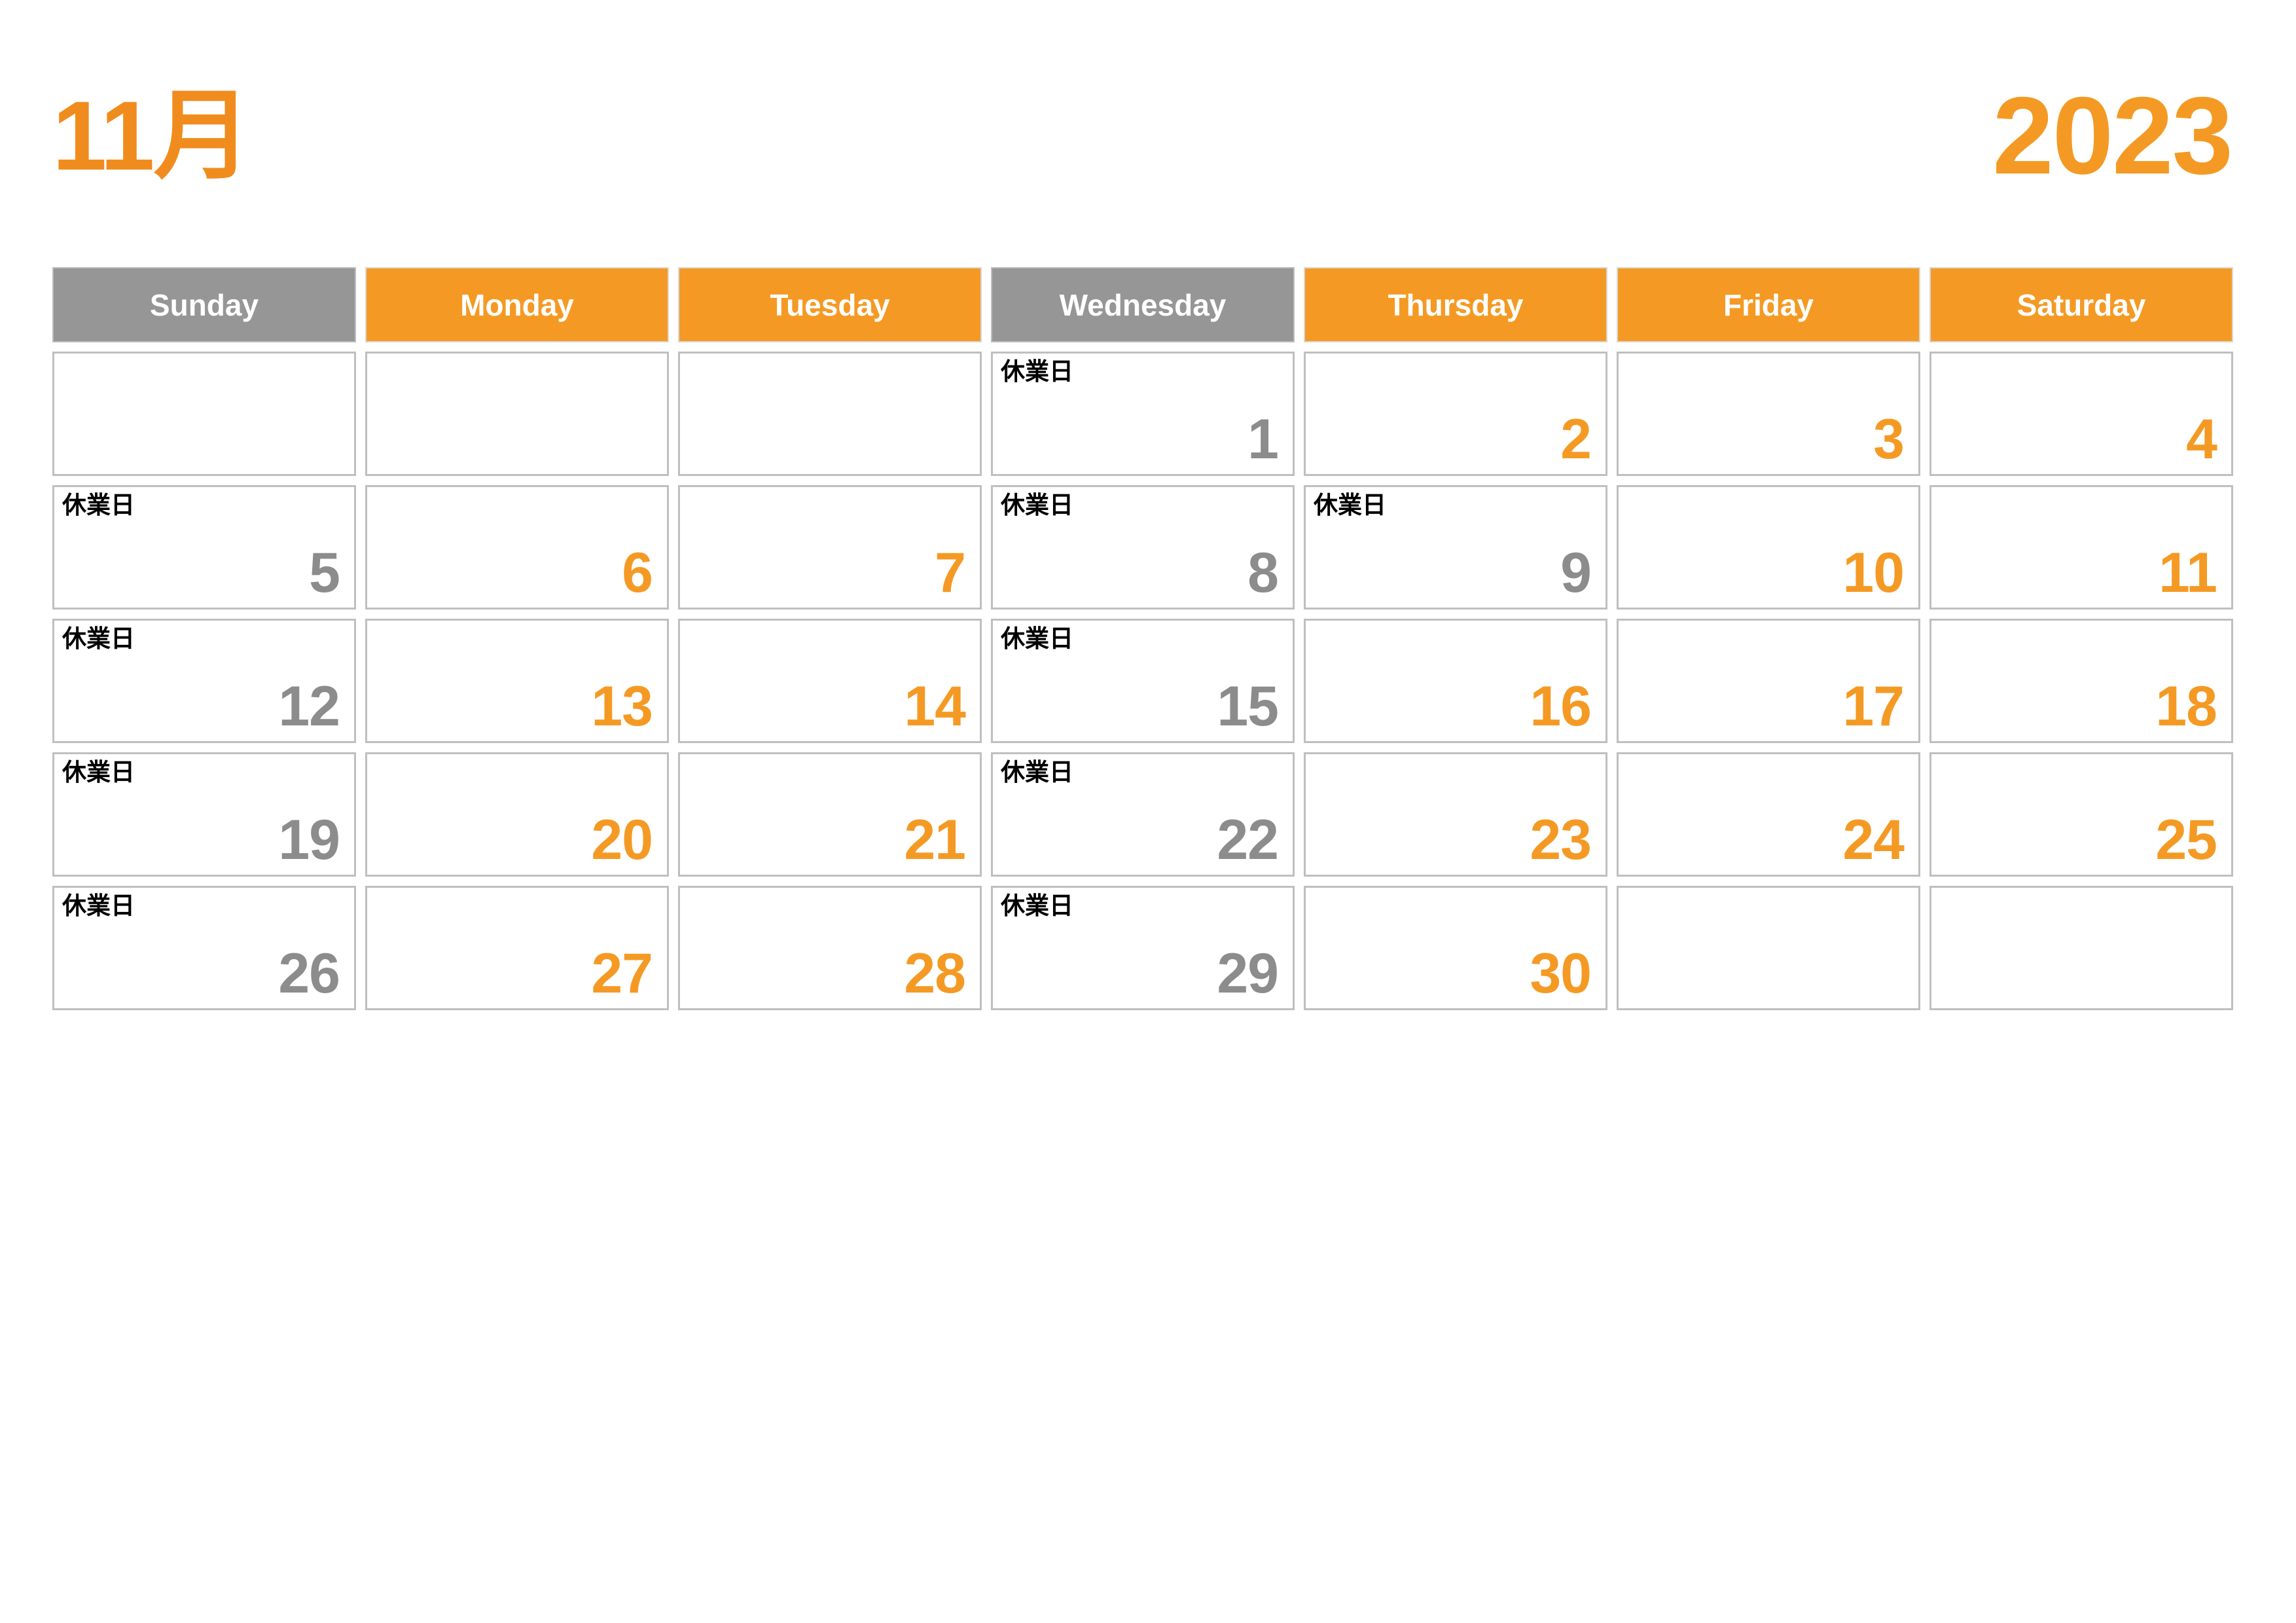  What do you see at coordinates (1873, 839) in the screenshot?
I see `day-number: 24` at bounding box center [1873, 839].